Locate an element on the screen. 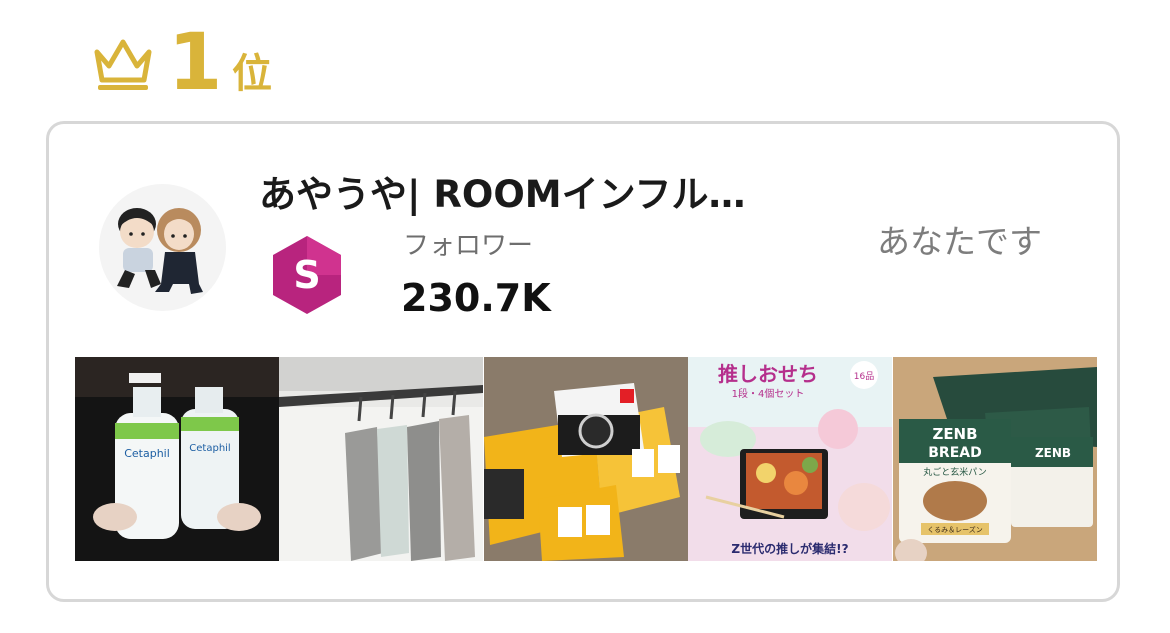 This screenshot has width=1170, height=633. bread-packs-photo: ZENB BREAD 丸ごと玄米パン くるみ＆レーズン ZENB is located at coordinates (994, 459).